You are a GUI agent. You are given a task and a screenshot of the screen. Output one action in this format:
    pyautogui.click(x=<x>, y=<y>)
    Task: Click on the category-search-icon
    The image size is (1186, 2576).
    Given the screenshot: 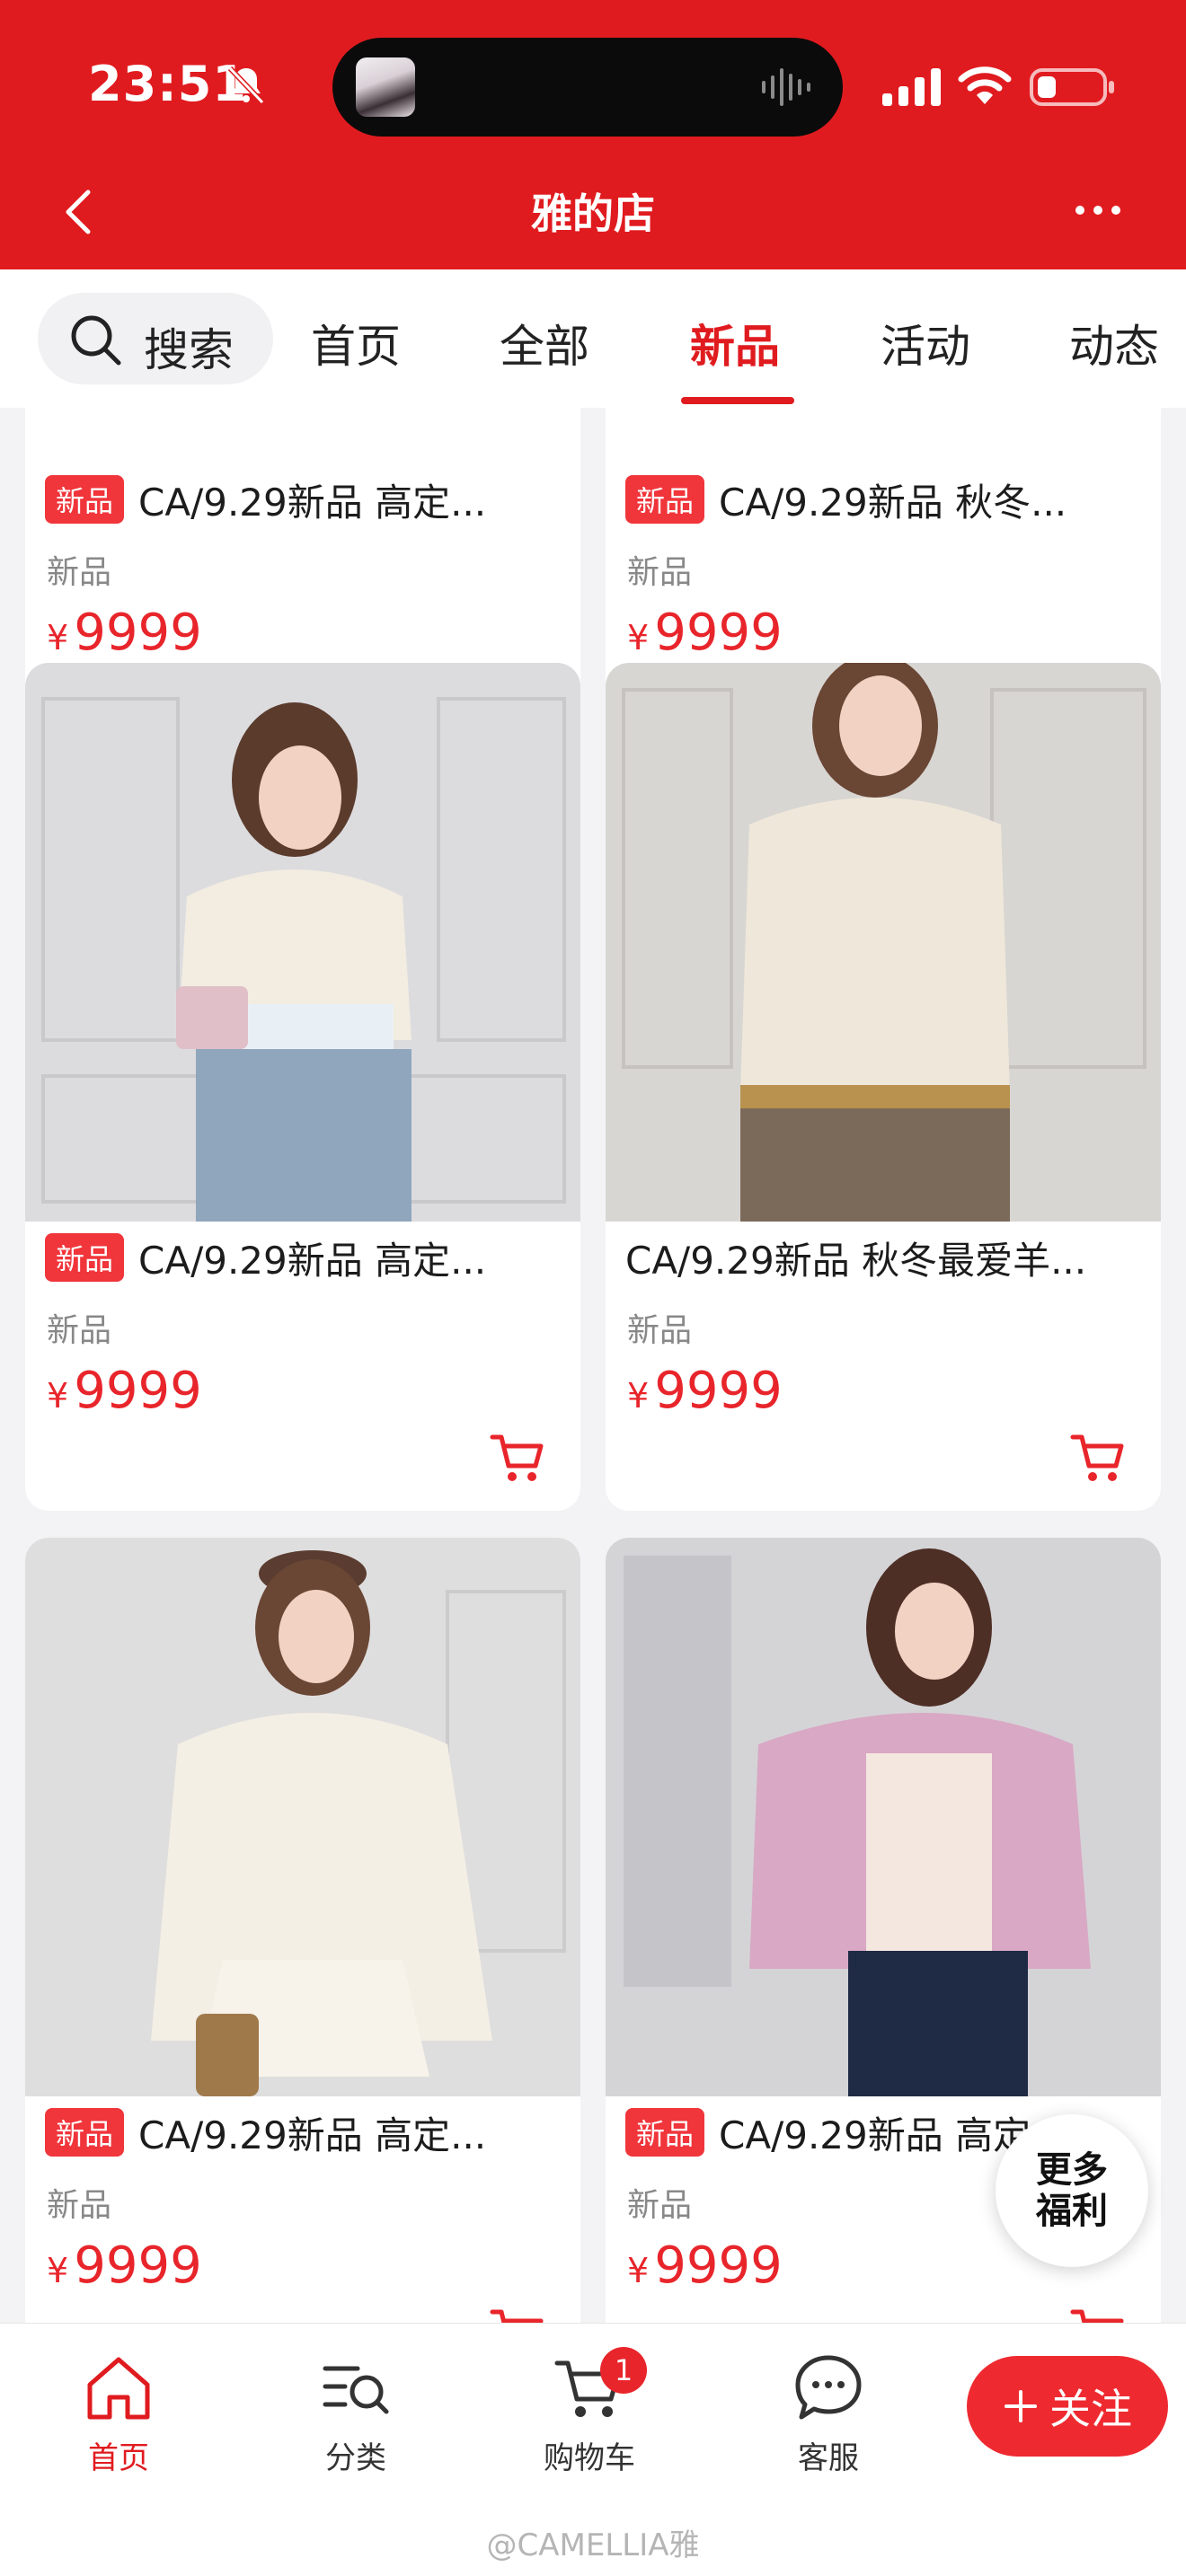 What is the action you would take?
    pyautogui.click(x=356, y=2390)
    